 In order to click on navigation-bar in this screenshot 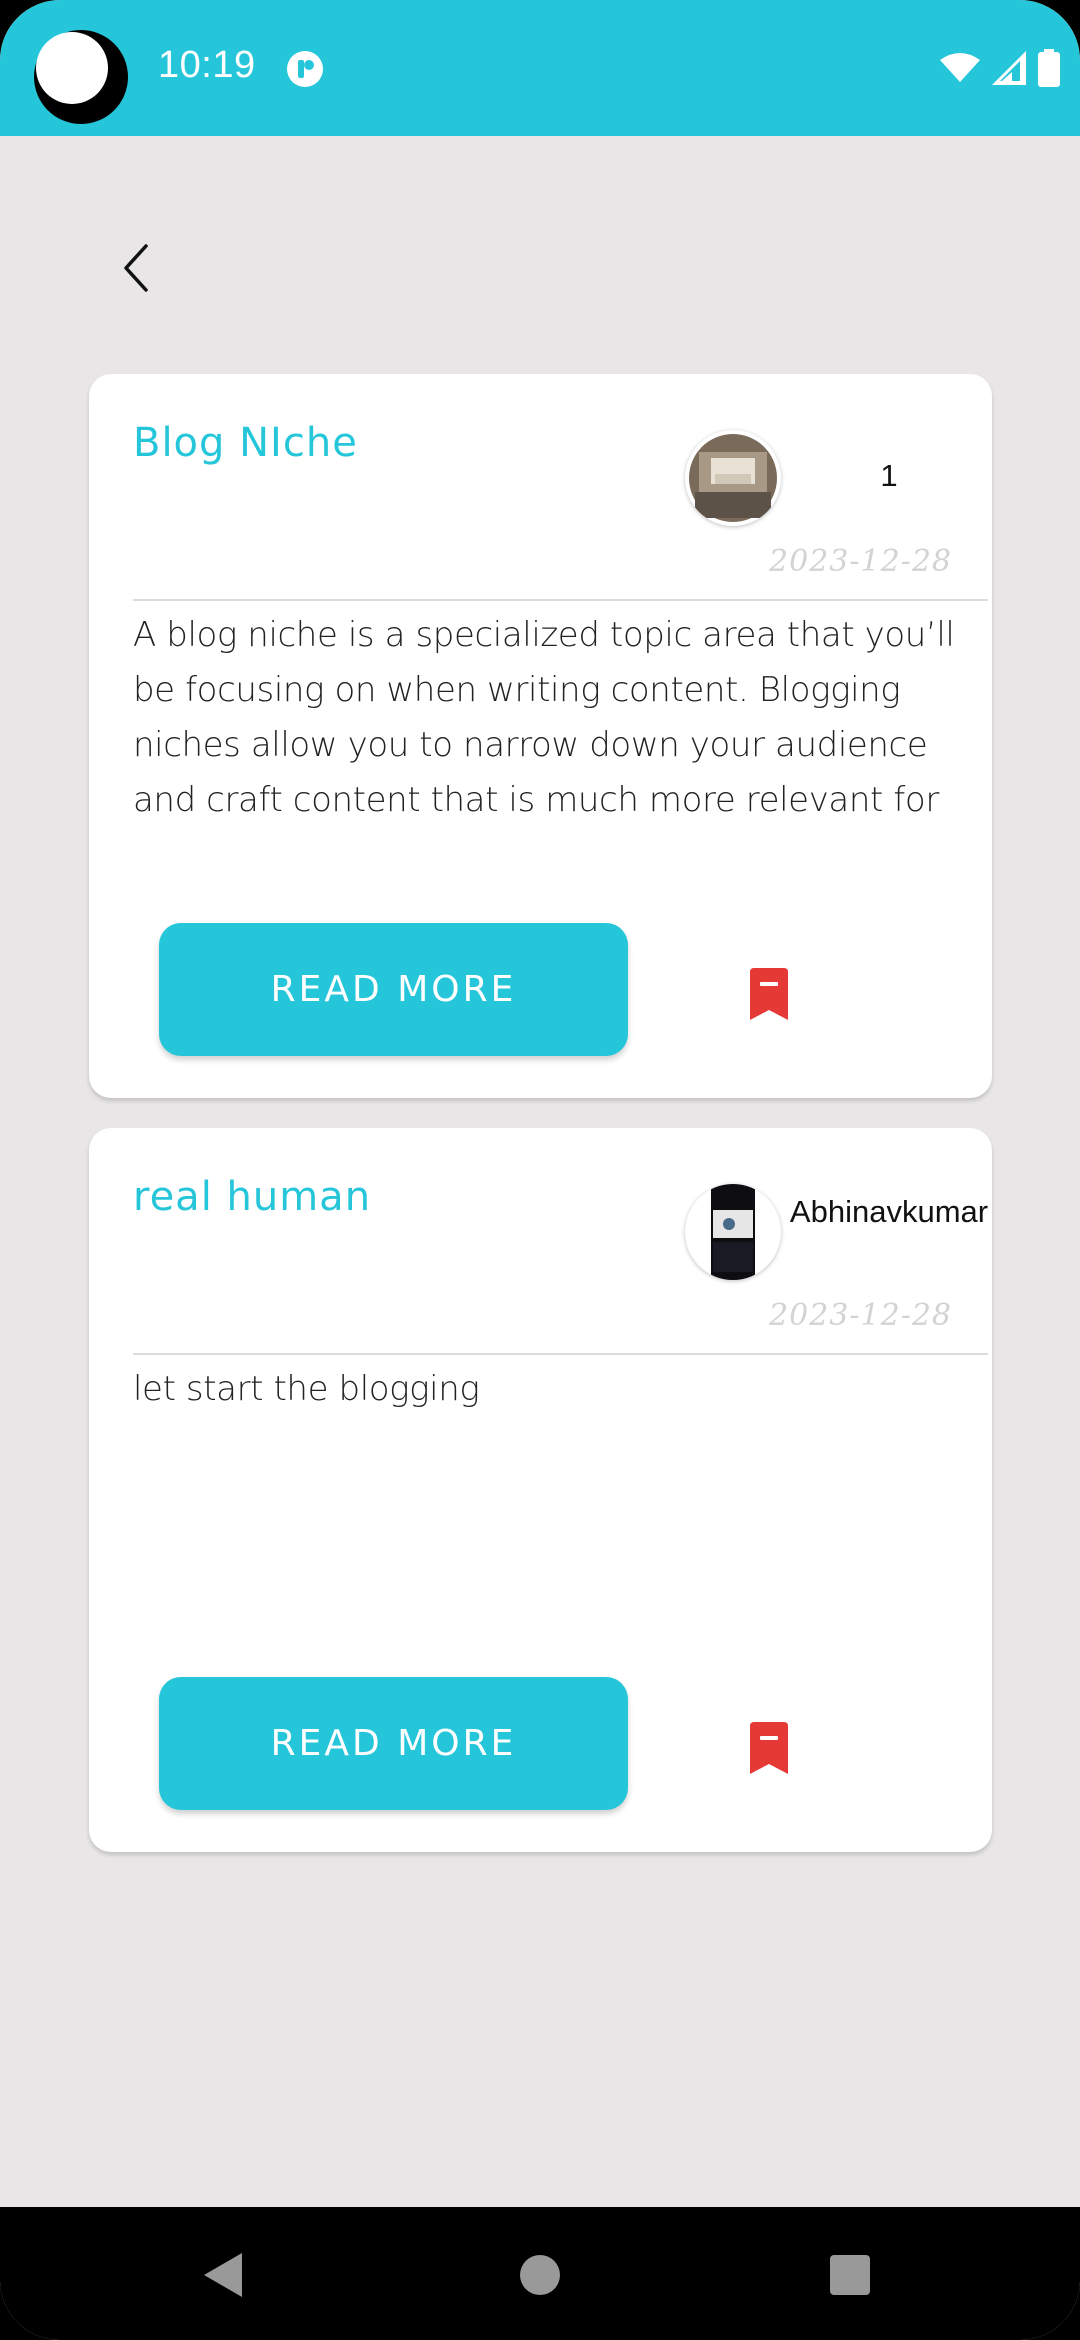, I will do `click(540, 2273)`.